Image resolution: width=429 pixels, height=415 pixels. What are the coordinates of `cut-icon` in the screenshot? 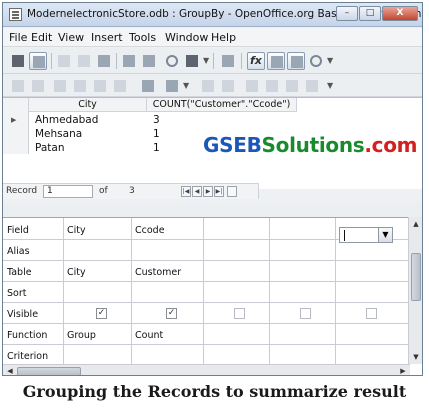 It's located at (60, 86).